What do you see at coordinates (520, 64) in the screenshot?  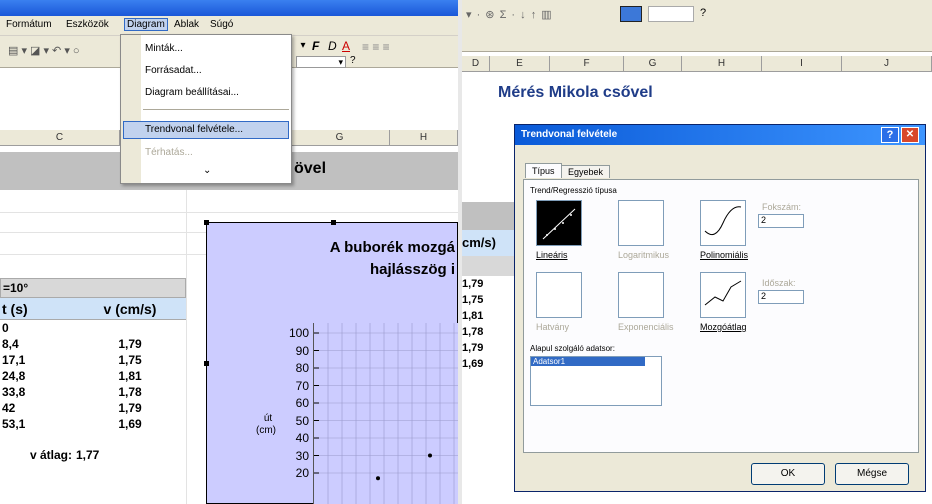 I see `col-header-e: E` at bounding box center [520, 64].